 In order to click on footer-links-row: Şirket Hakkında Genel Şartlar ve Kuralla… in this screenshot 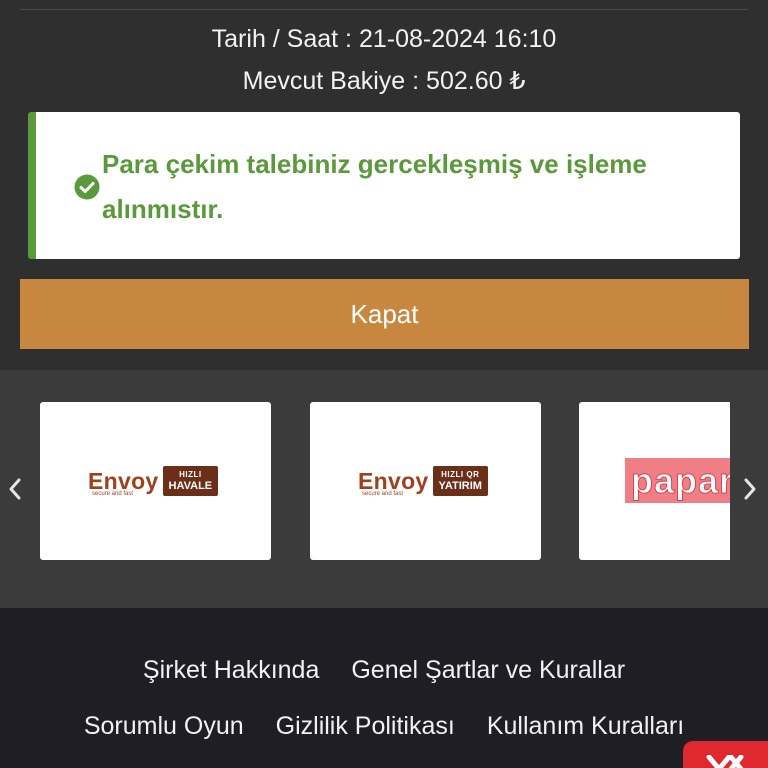, I will do `click(384, 670)`.